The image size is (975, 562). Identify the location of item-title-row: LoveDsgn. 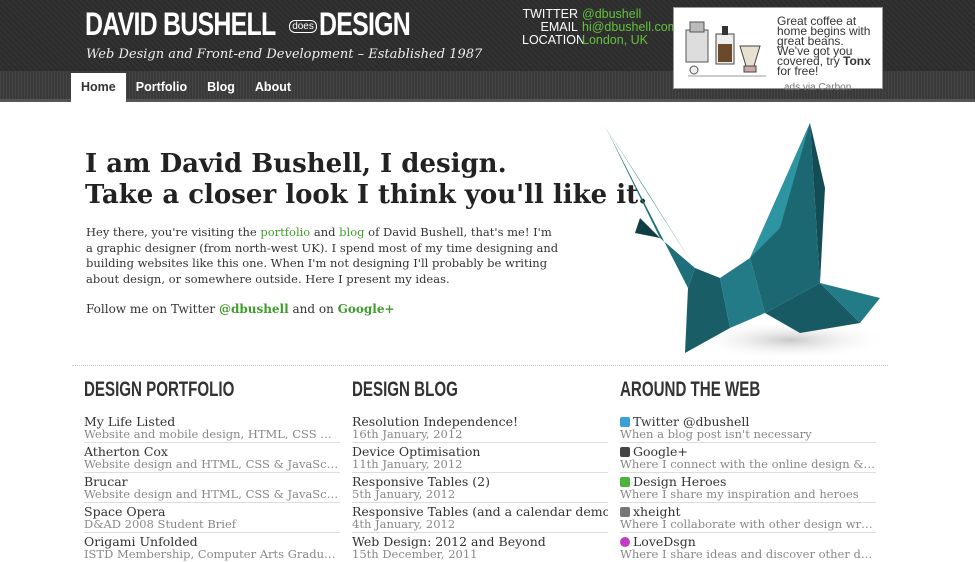
(748, 540).